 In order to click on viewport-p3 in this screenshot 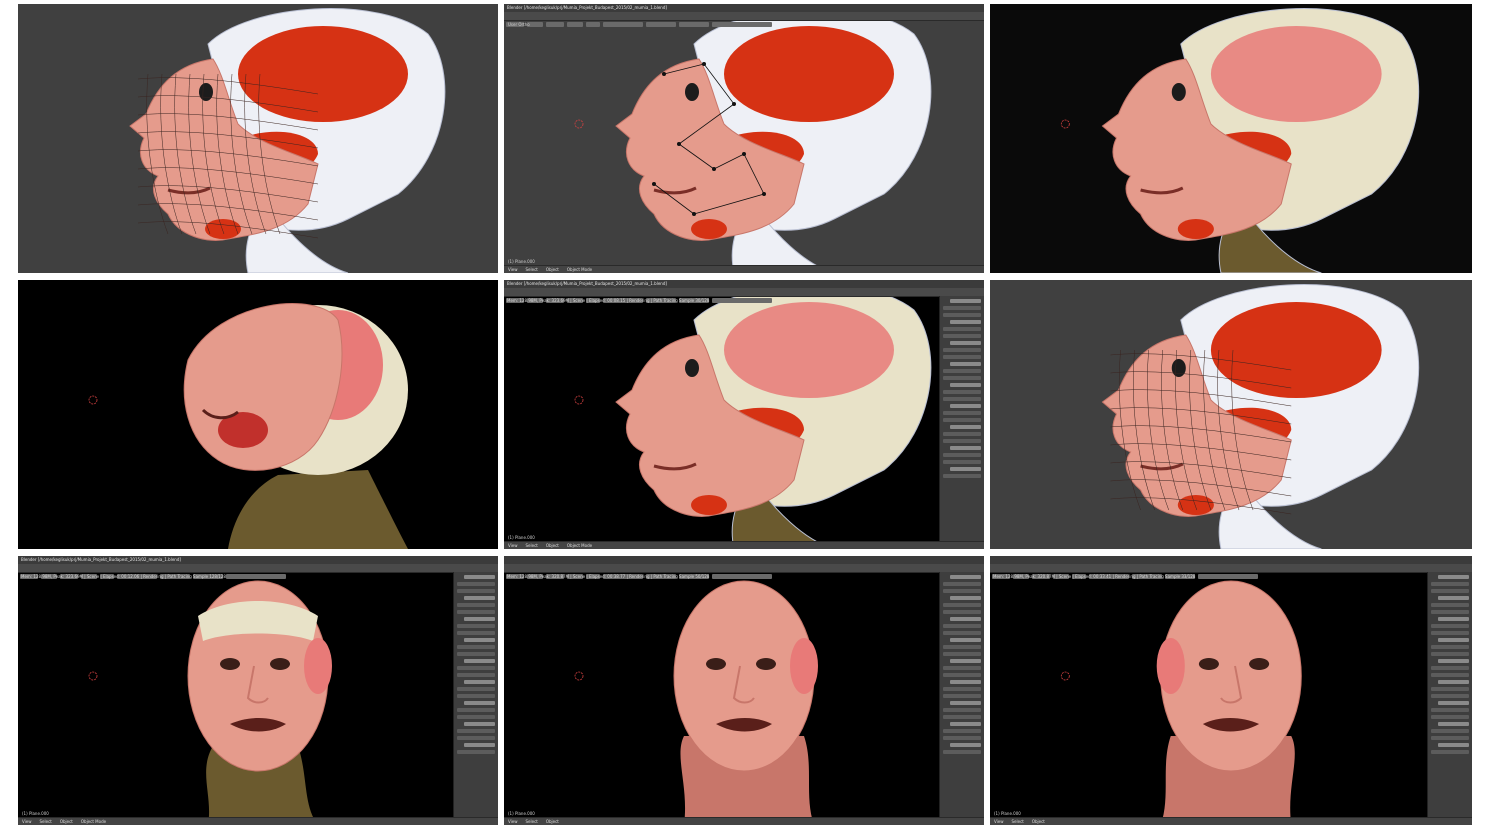, I will do `click(1231, 138)`.